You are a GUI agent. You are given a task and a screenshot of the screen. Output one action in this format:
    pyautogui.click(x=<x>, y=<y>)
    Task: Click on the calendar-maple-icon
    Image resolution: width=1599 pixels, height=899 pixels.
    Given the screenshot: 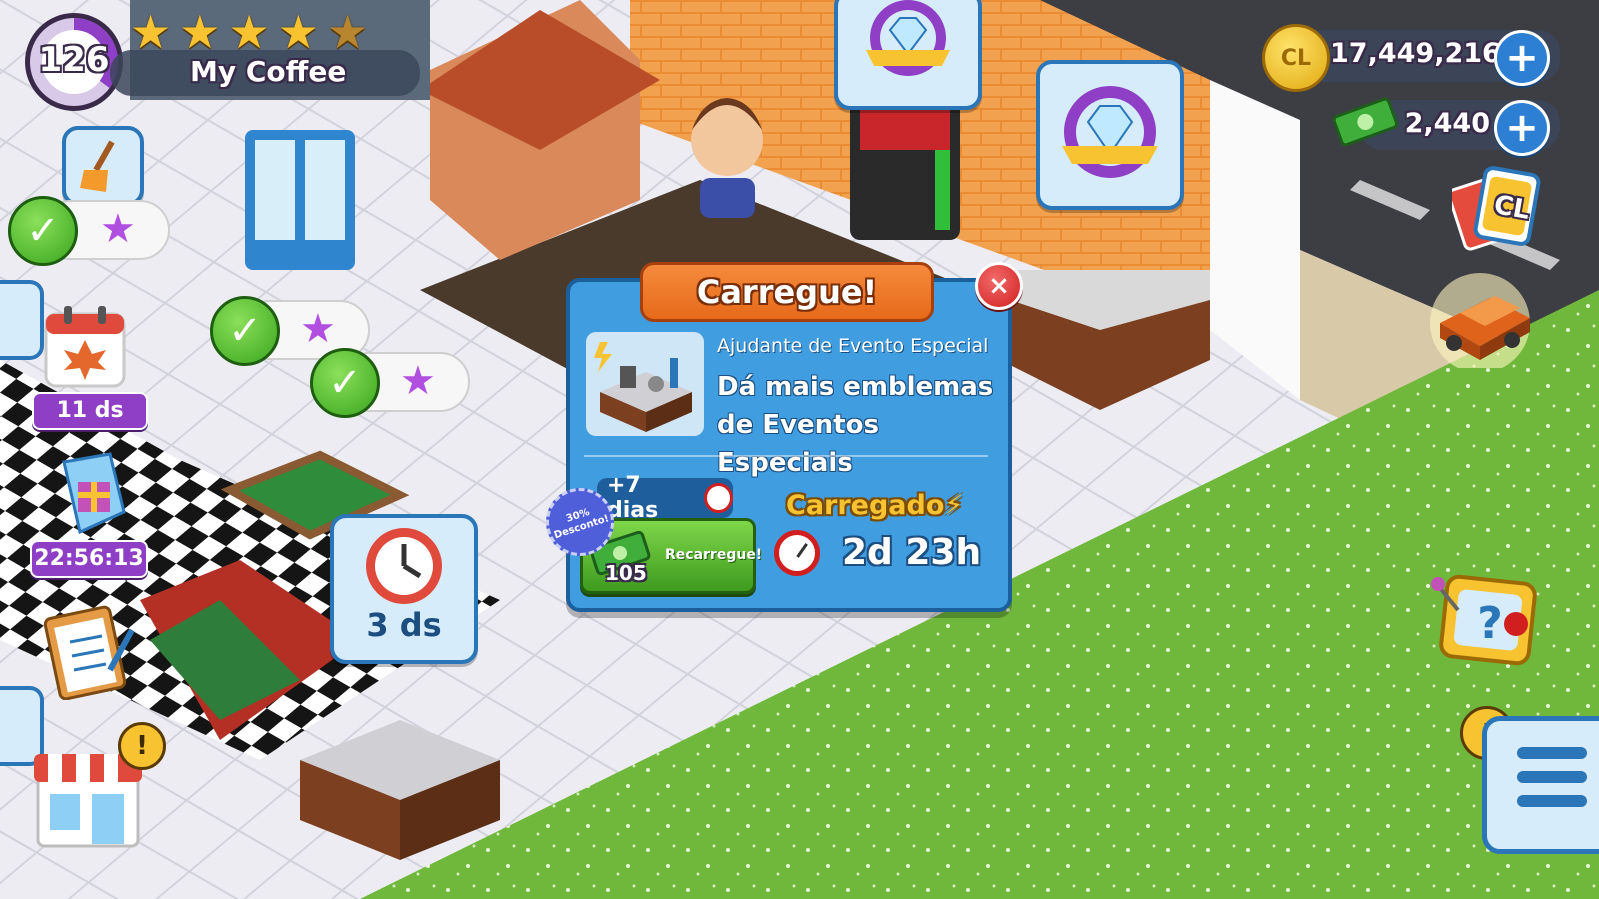 What is the action you would take?
    pyautogui.click(x=85, y=346)
    